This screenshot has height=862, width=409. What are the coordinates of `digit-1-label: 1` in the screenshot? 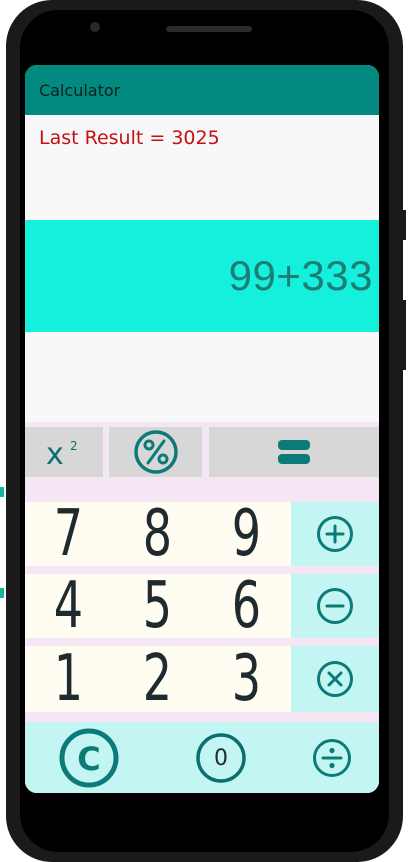 It's located at (68, 679).